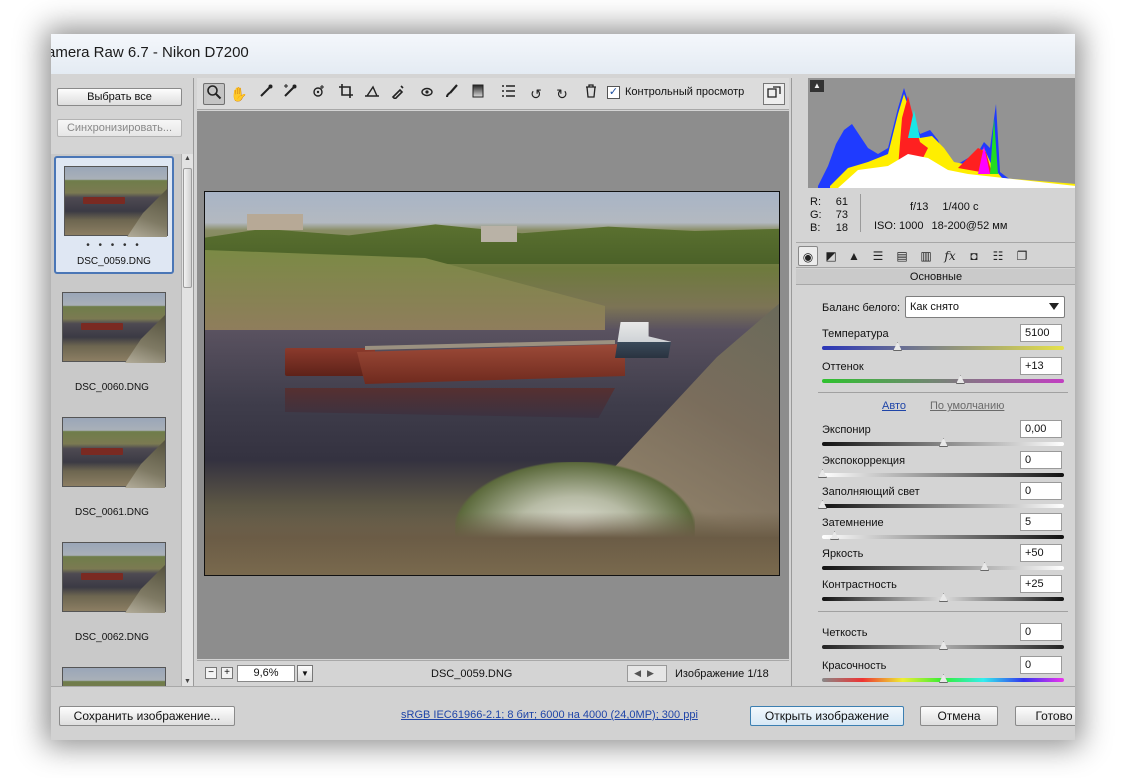 The image size is (1126, 778). What do you see at coordinates (1041, 366) in the screenshot?
I see `tint-field: +13` at bounding box center [1041, 366].